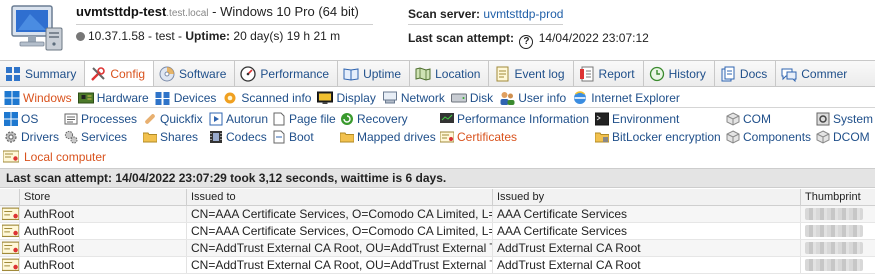 The image size is (875, 275). What do you see at coordinates (487, 136) in the screenshot?
I see `item-certificates-label: Certificates` at bounding box center [487, 136].